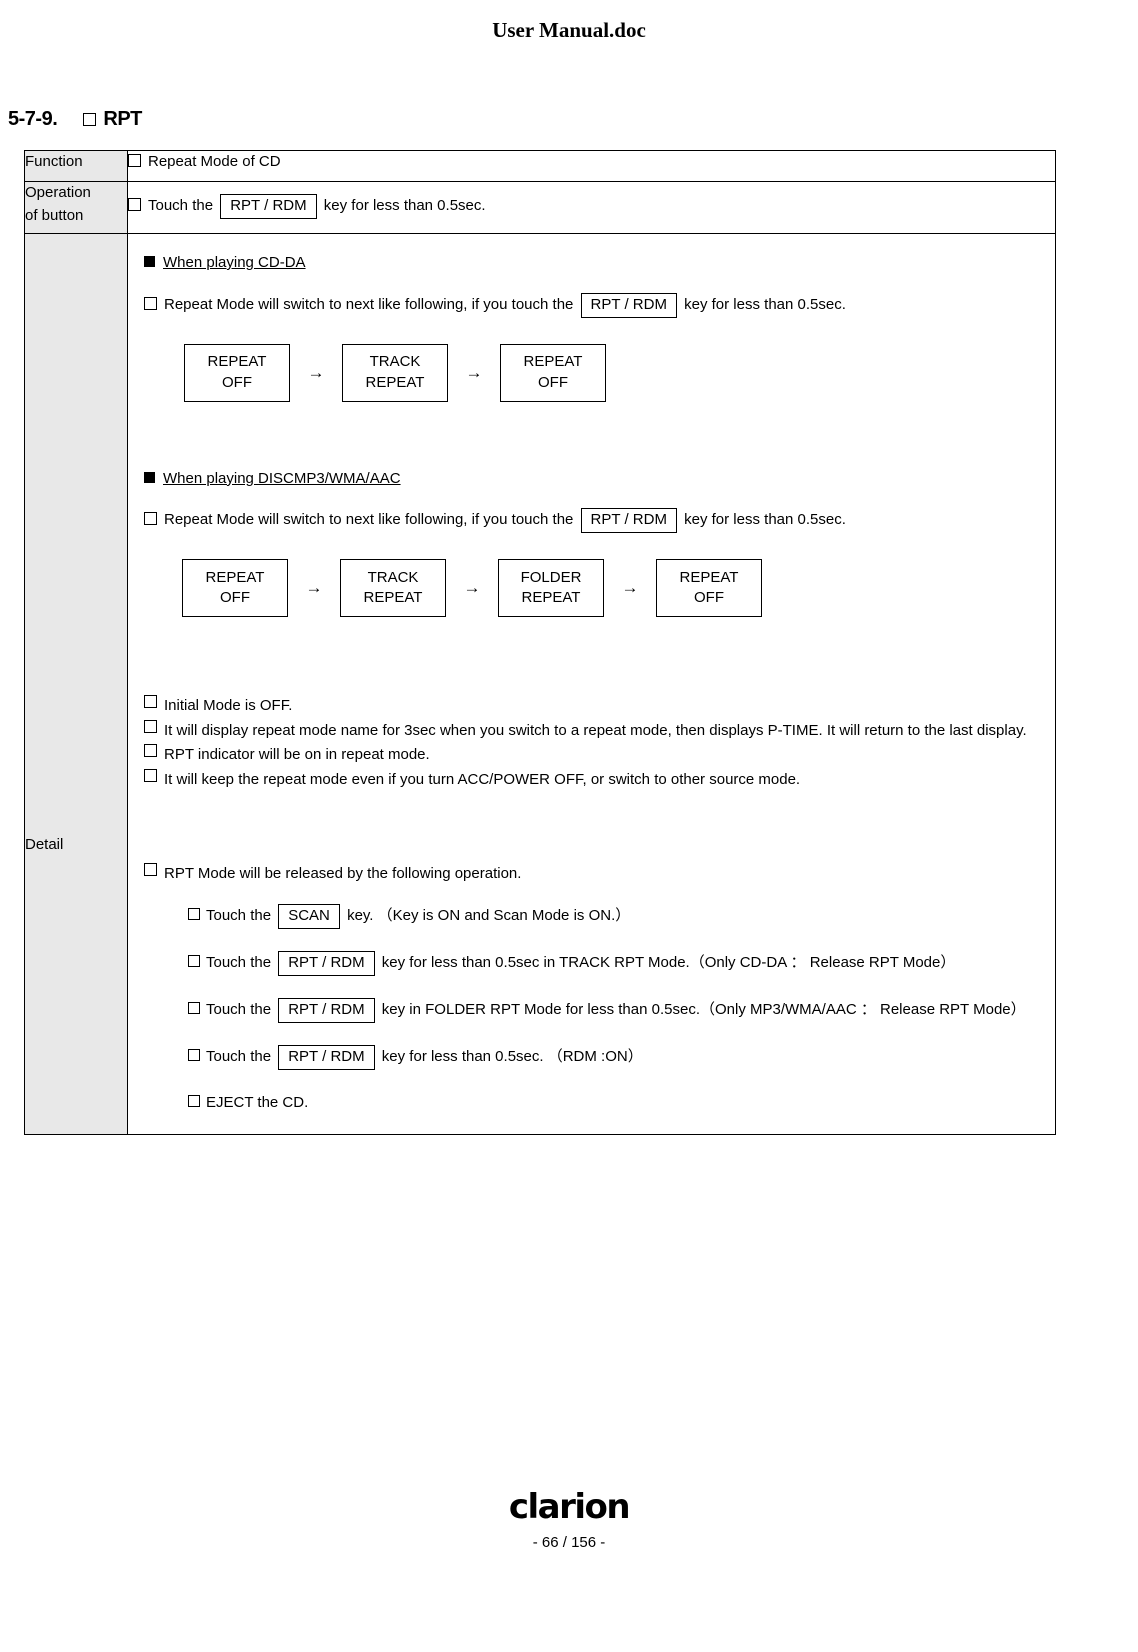  What do you see at coordinates (297, 754) in the screenshot?
I see `note-text: RPT indicator will be on in repeat mode.` at bounding box center [297, 754].